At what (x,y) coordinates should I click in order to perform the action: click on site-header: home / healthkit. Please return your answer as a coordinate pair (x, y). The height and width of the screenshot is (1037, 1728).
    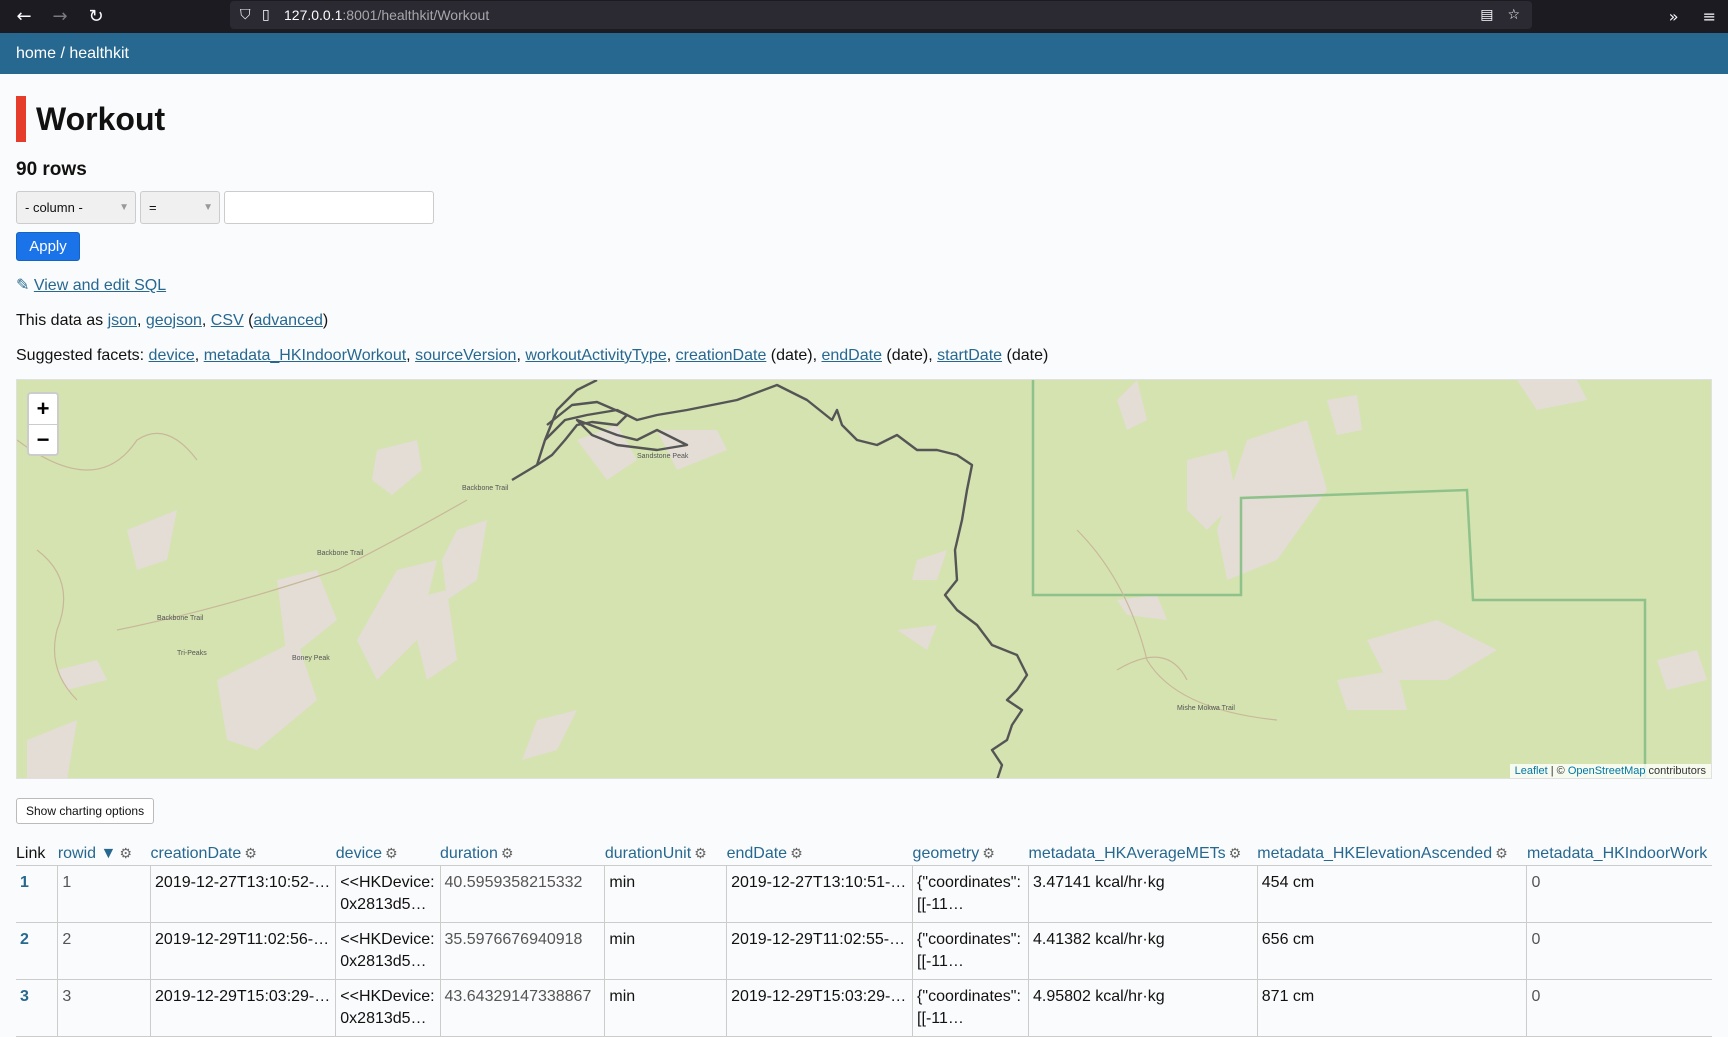
    Looking at the image, I should click on (864, 53).